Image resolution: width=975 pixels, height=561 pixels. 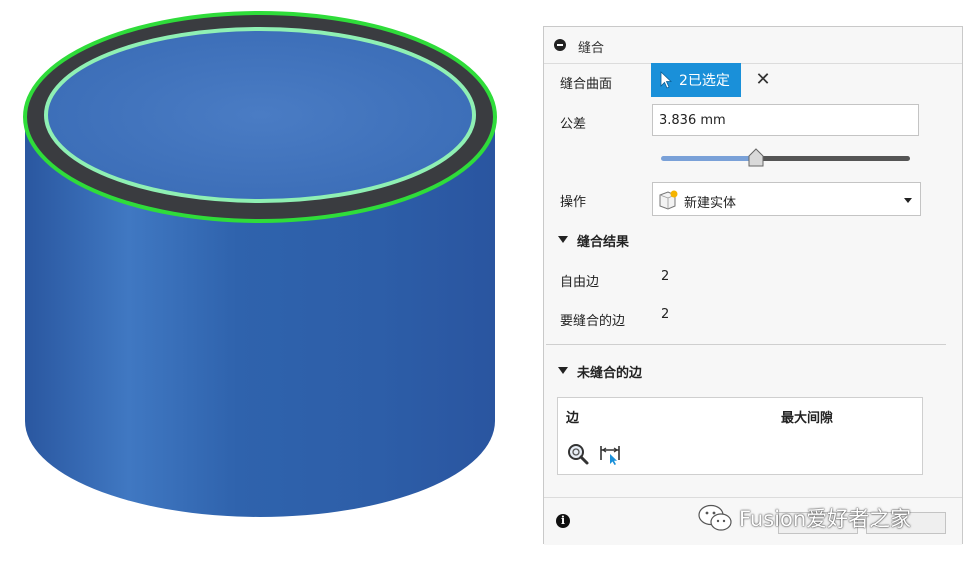 What do you see at coordinates (710, 203) in the screenshot?
I see `operation-value: 新建实体` at bounding box center [710, 203].